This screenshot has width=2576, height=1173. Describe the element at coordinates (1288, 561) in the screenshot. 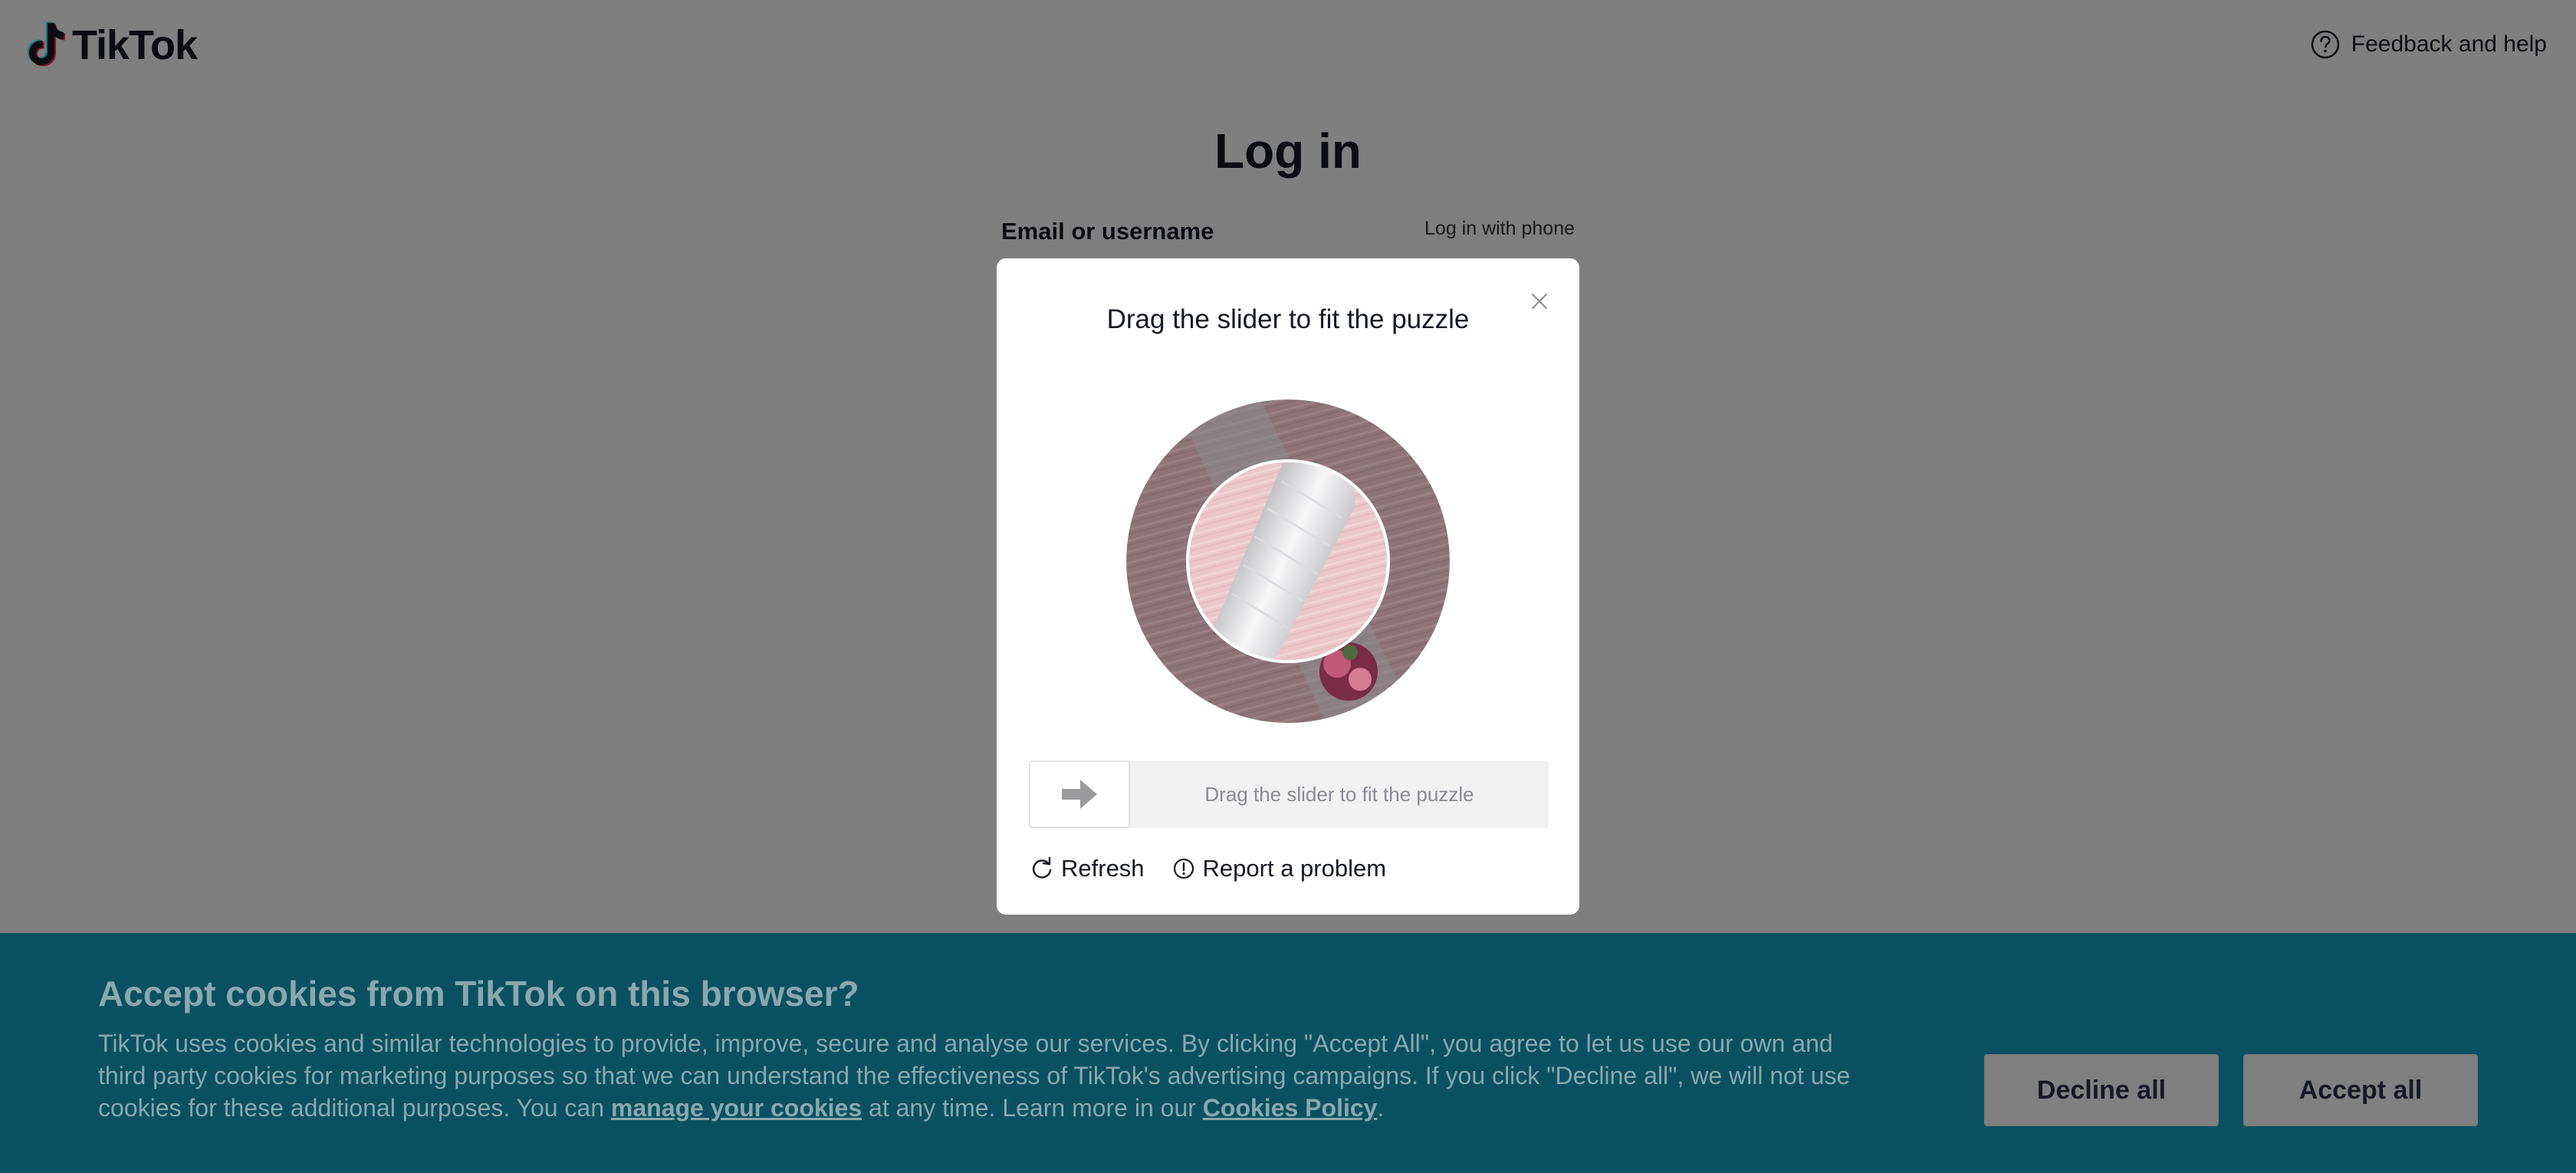

I see `captcha-puzzle-image` at that location.